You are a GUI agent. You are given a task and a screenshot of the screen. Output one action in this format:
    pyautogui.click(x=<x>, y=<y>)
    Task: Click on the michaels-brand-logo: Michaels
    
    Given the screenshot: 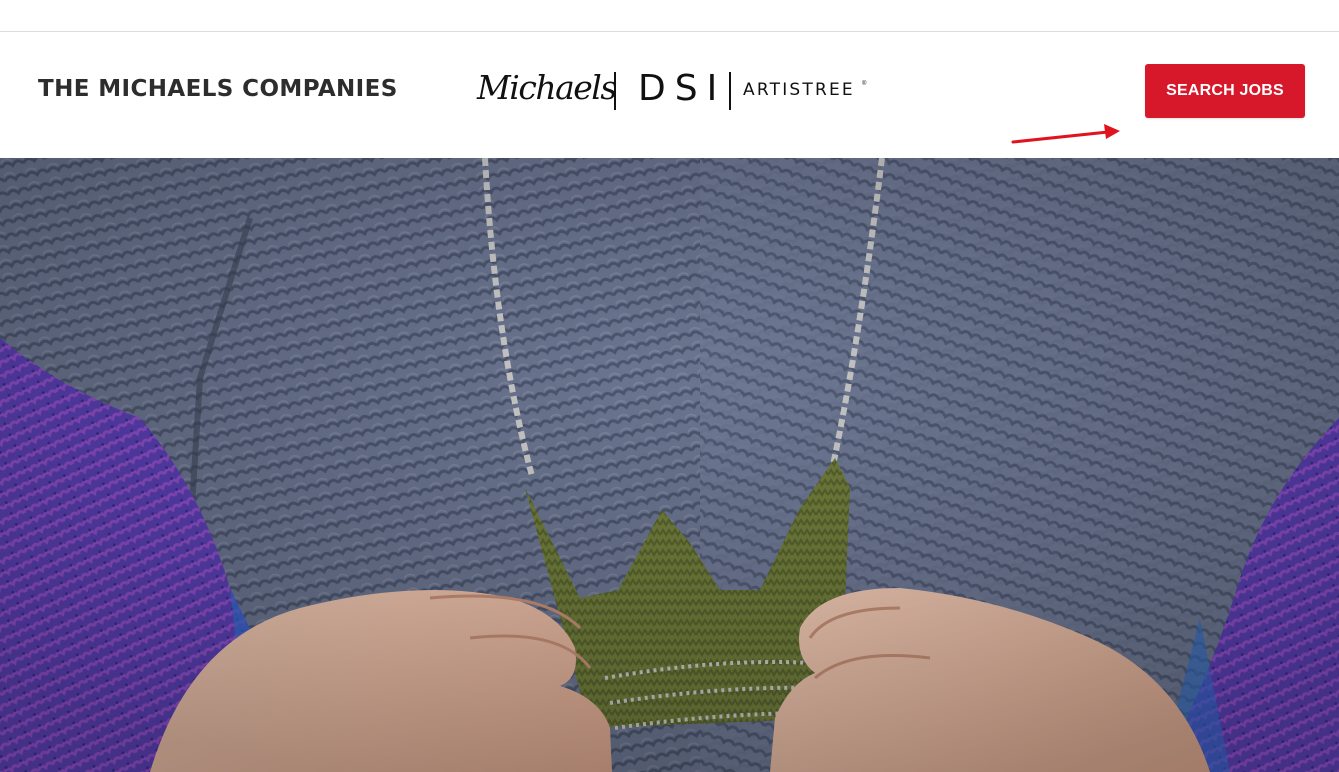 What is the action you would take?
    pyautogui.click(x=547, y=87)
    